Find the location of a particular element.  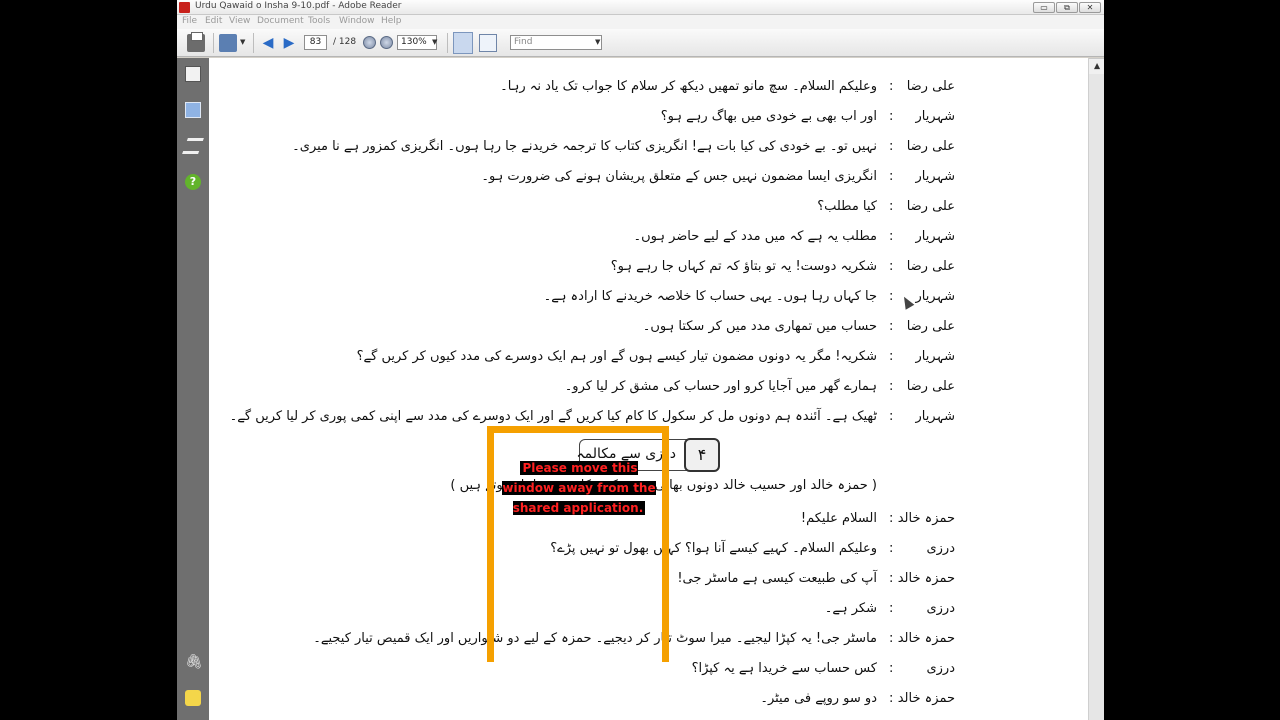

dialogue-text: حساب میں تمھاری مدد میں کر سکتا ہوں۔ is located at coordinates (759, 326).